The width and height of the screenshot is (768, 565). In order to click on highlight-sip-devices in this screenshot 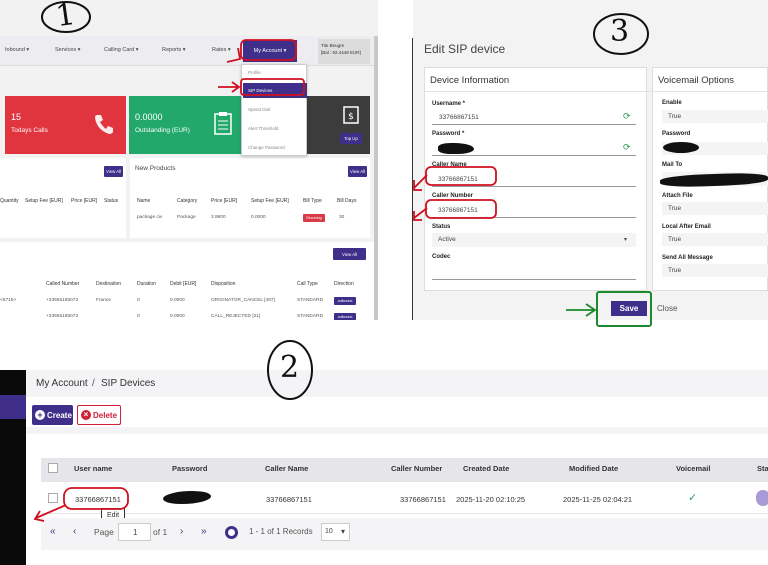, I will do `click(272, 87)`.